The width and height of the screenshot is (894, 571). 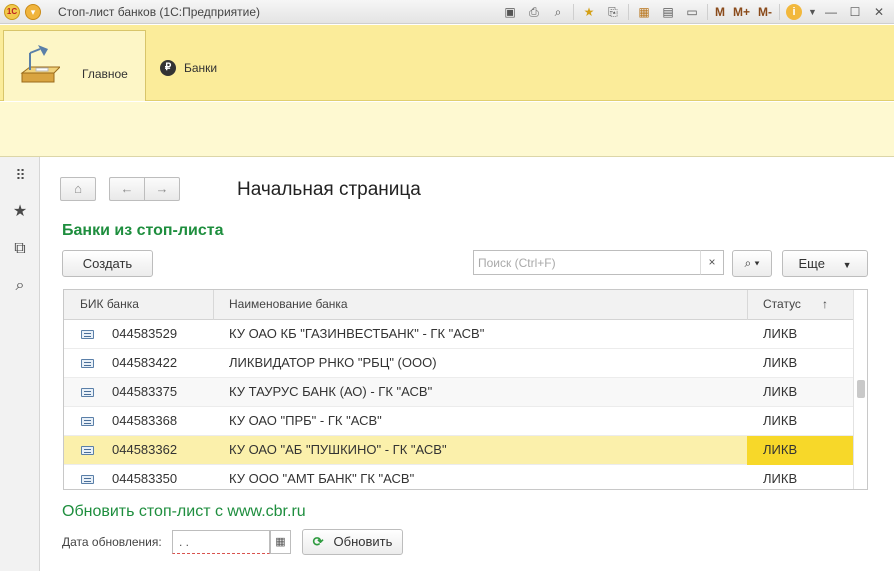 What do you see at coordinates (644, 12) in the screenshot?
I see `calculator-icon: ▦` at bounding box center [644, 12].